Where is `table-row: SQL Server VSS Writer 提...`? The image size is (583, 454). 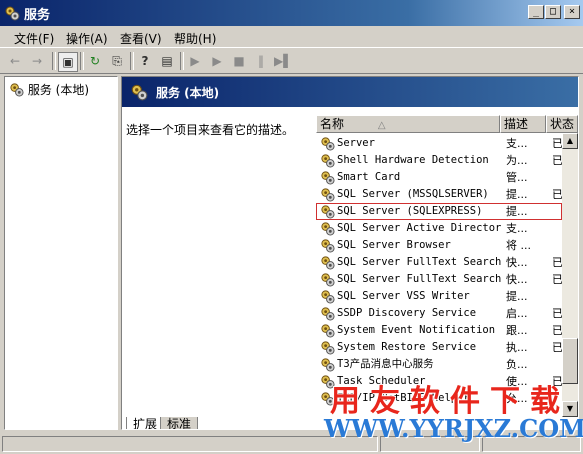
table-row: SQL Server VSS Writer 提... is located at coordinates (439, 296).